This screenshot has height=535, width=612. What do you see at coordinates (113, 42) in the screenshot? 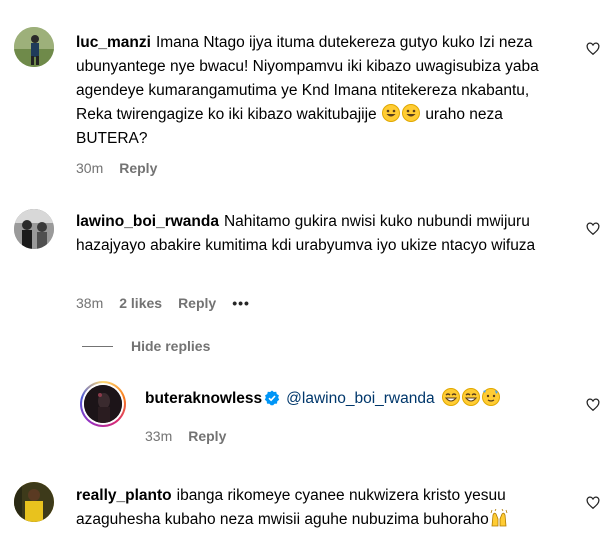
I see `comment-username: luc_manzi` at bounding box center [113, 42].